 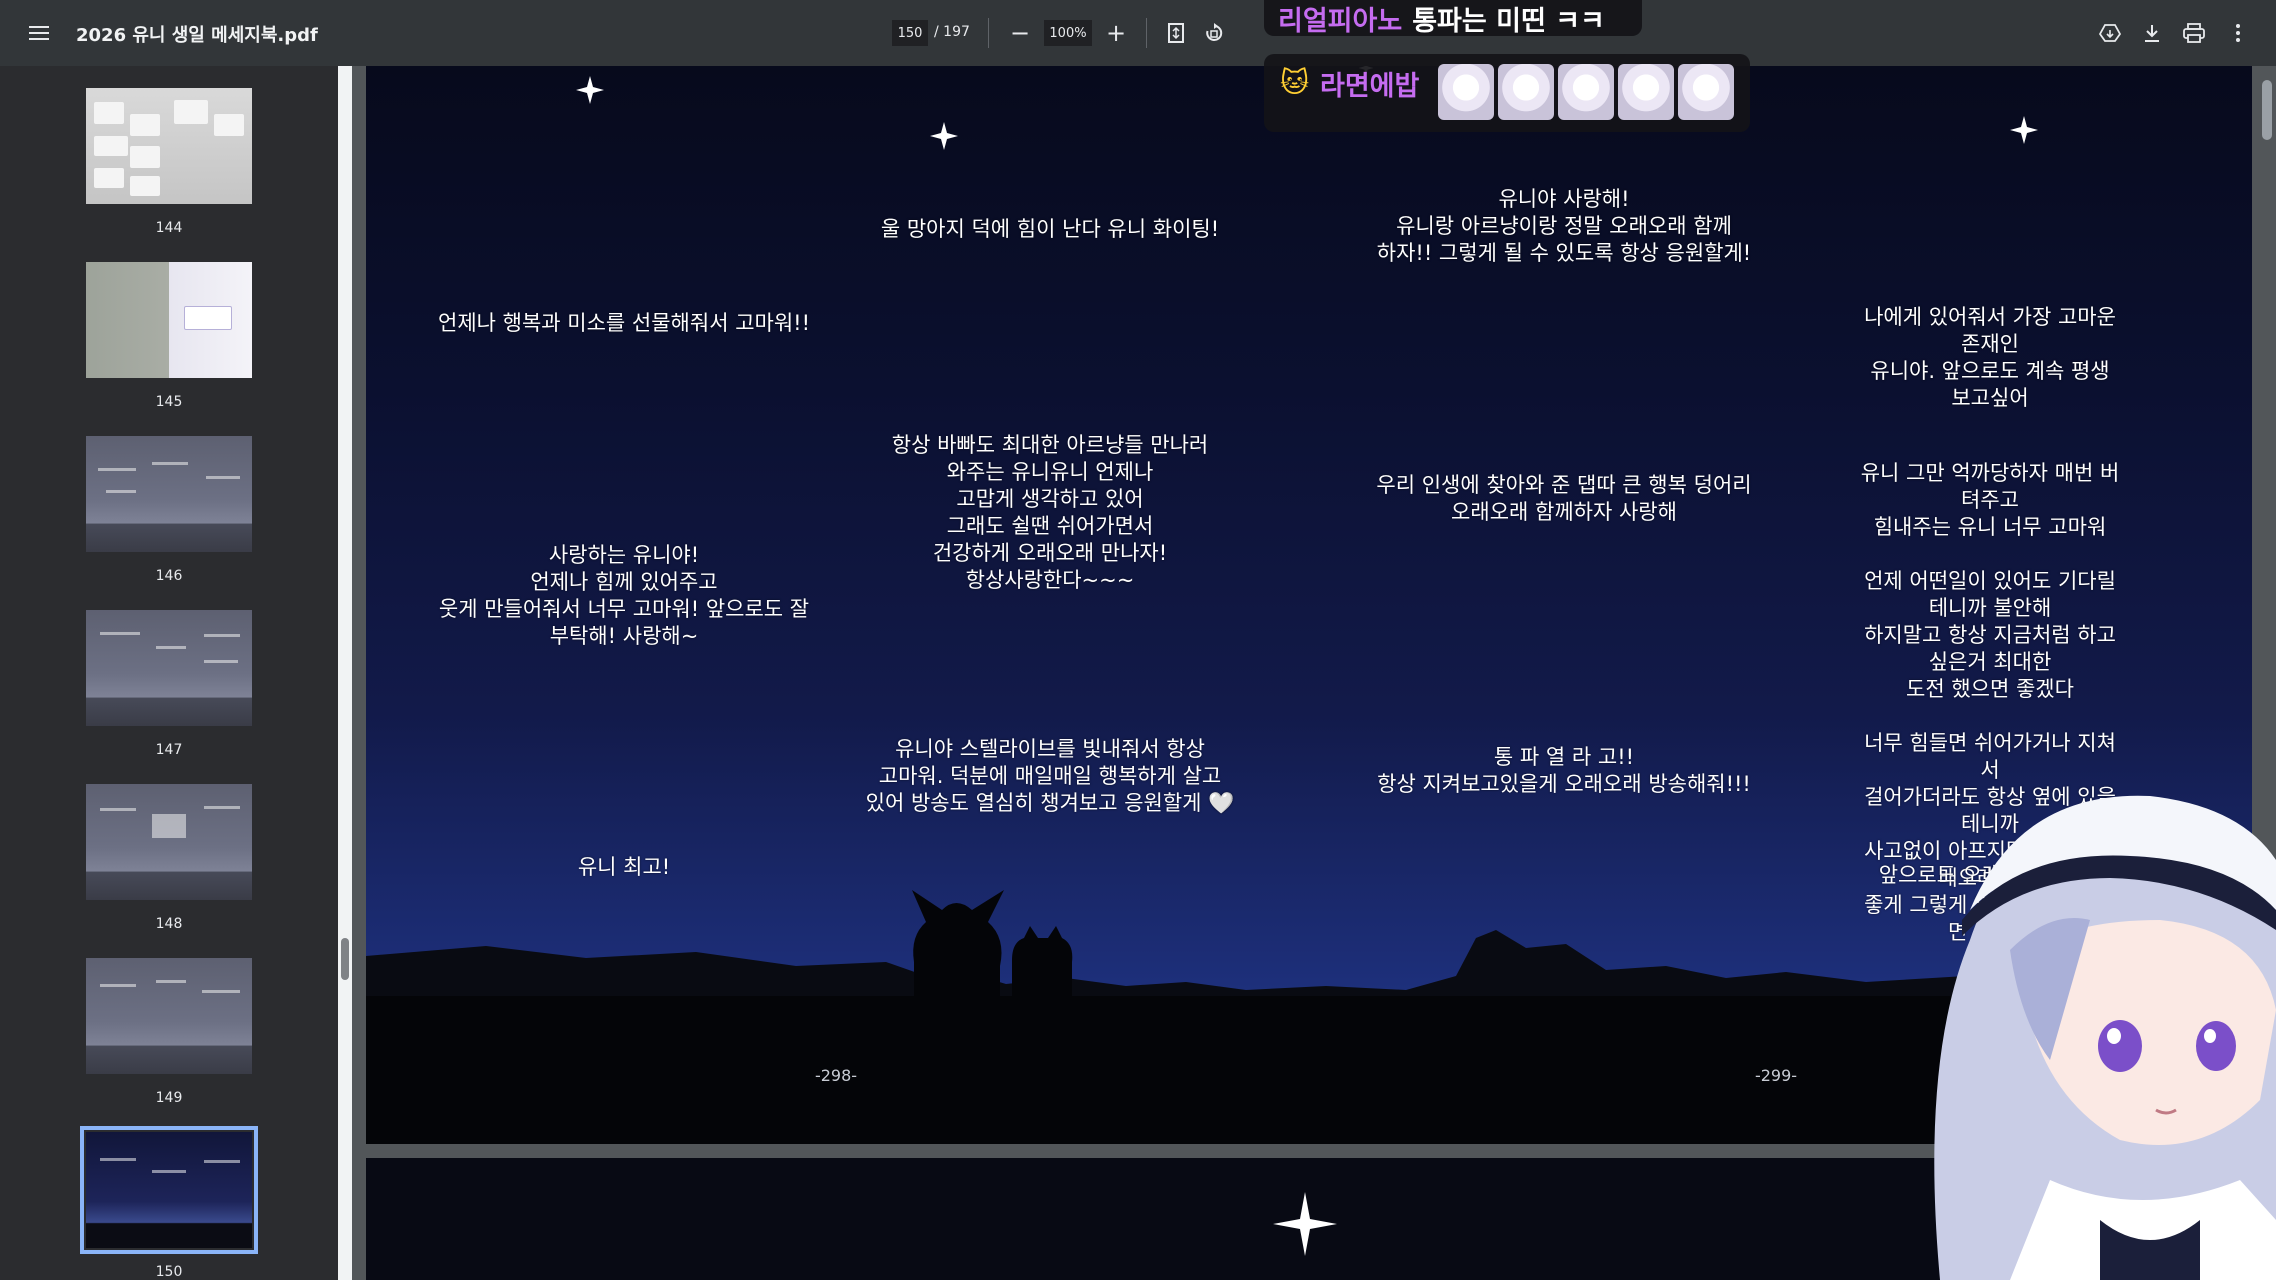 What do you see at coordinates (169, 1272) in the screenshot?
I see `thumbnail-label: 150` at bounding box center [169, 1272].